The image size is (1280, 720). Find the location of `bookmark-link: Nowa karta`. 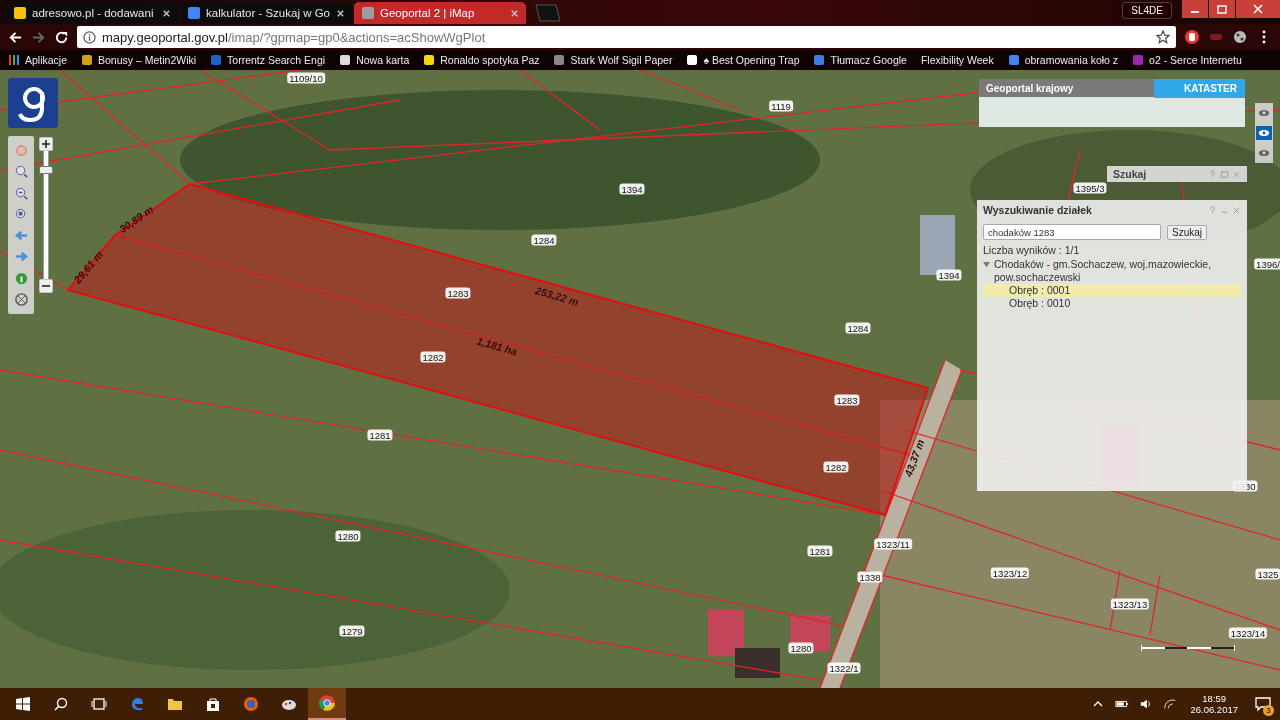

bookmark-link: Nowa karta is located at coordinates (374, 60).